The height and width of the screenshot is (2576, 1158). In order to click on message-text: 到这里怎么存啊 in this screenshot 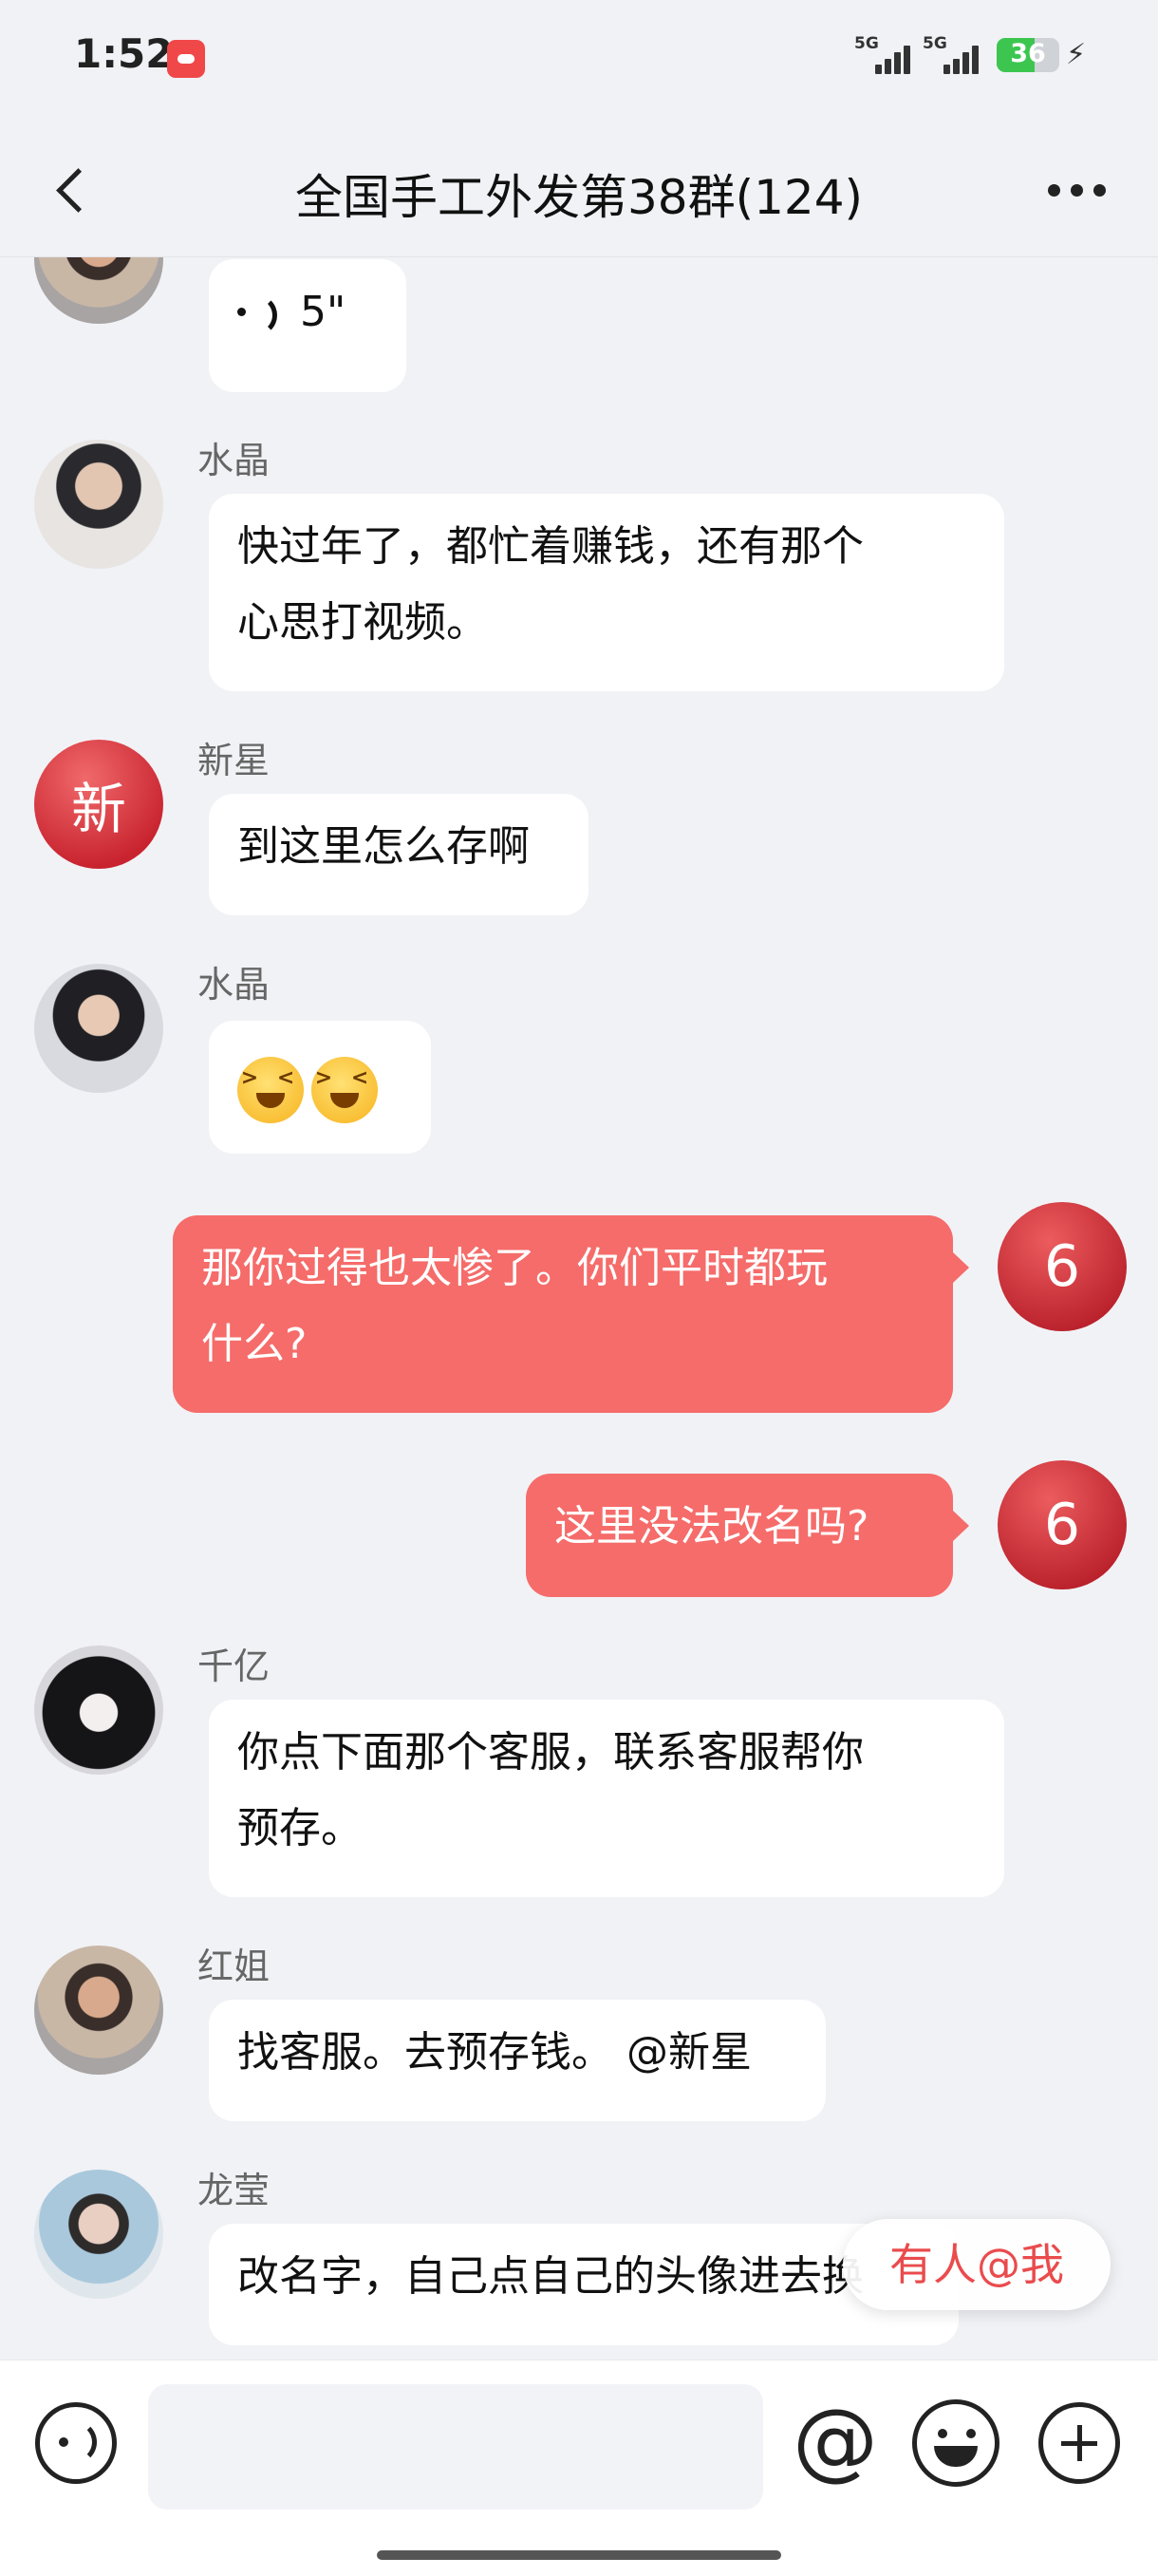, I will do `click(383, 846)`.